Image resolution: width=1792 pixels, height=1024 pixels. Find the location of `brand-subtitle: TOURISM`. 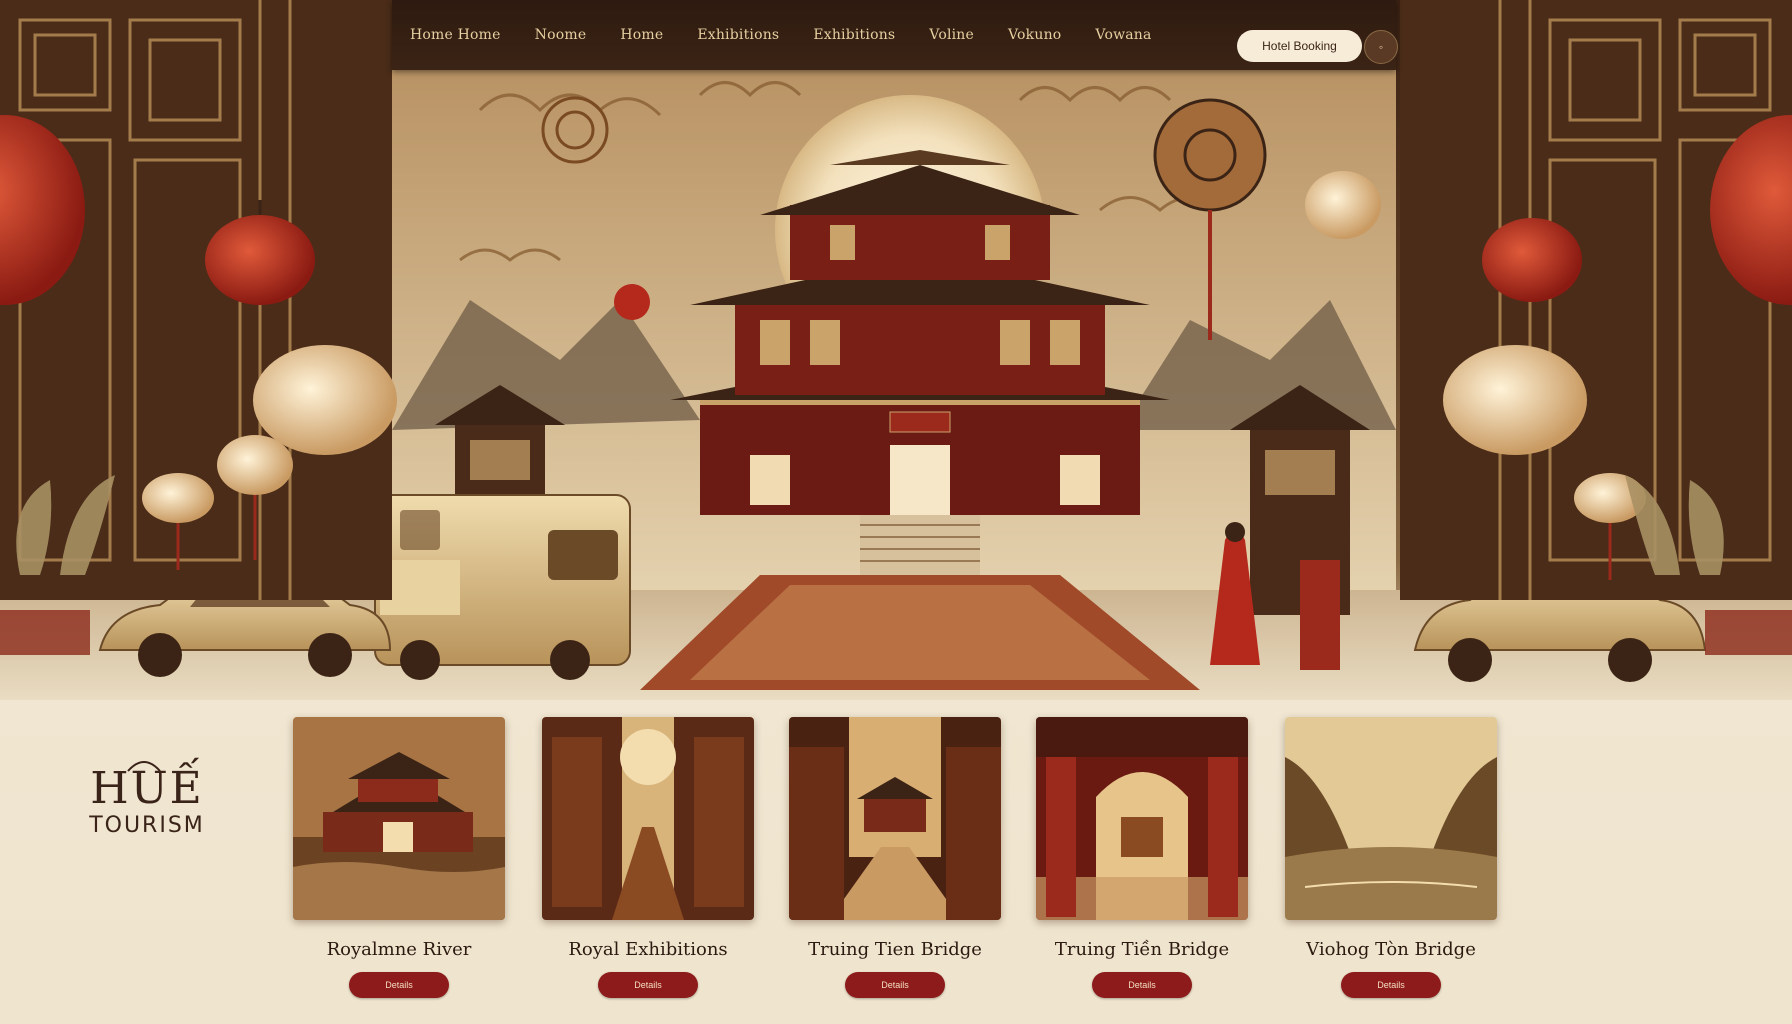

brand-subtitle: TOURISM is located at coordinates (147, 825).